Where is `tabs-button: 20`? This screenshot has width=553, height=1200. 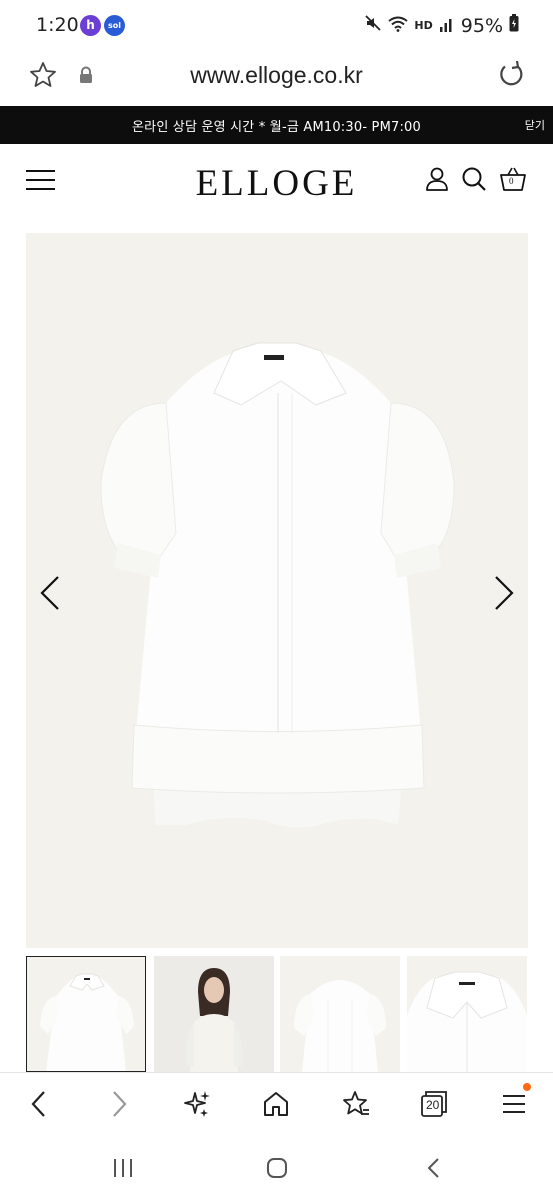
tabs-button: 20 is located at coordinates (434, 1106).